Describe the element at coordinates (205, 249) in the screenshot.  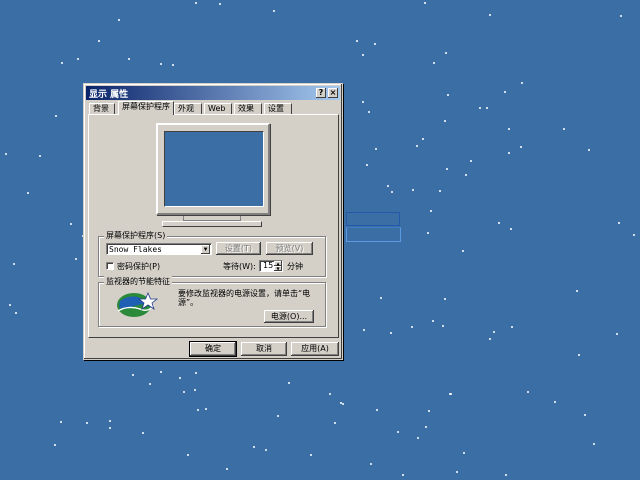
I see `chevron-down-icon: ▼` at that location.